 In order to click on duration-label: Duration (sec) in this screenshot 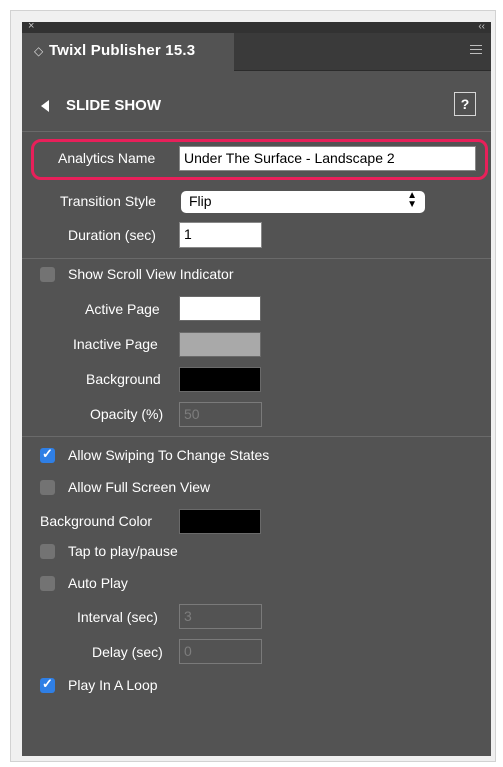, I will do `click(112, 235)`.